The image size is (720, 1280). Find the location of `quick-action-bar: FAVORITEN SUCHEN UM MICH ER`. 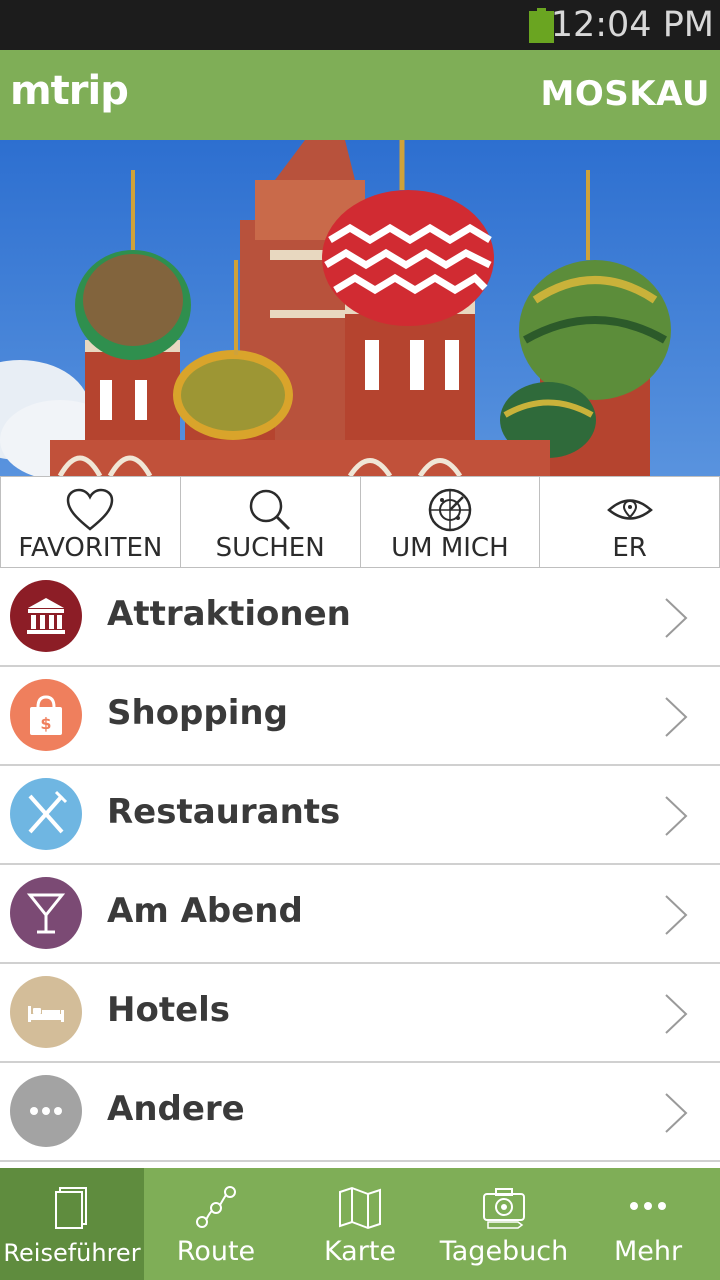

quick-action-bar: FAVORITEN SUCHEN UM MICH ER is located at coordinates (360, 522).